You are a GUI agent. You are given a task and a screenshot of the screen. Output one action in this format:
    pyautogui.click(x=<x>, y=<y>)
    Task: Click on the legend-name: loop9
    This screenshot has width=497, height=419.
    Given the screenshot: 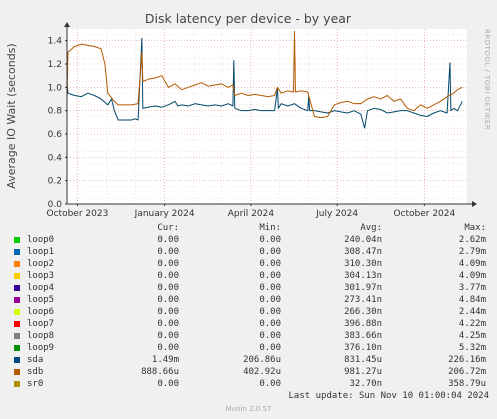 What is the action you would take?
    pyautogui.click(x=41, y=348)
    